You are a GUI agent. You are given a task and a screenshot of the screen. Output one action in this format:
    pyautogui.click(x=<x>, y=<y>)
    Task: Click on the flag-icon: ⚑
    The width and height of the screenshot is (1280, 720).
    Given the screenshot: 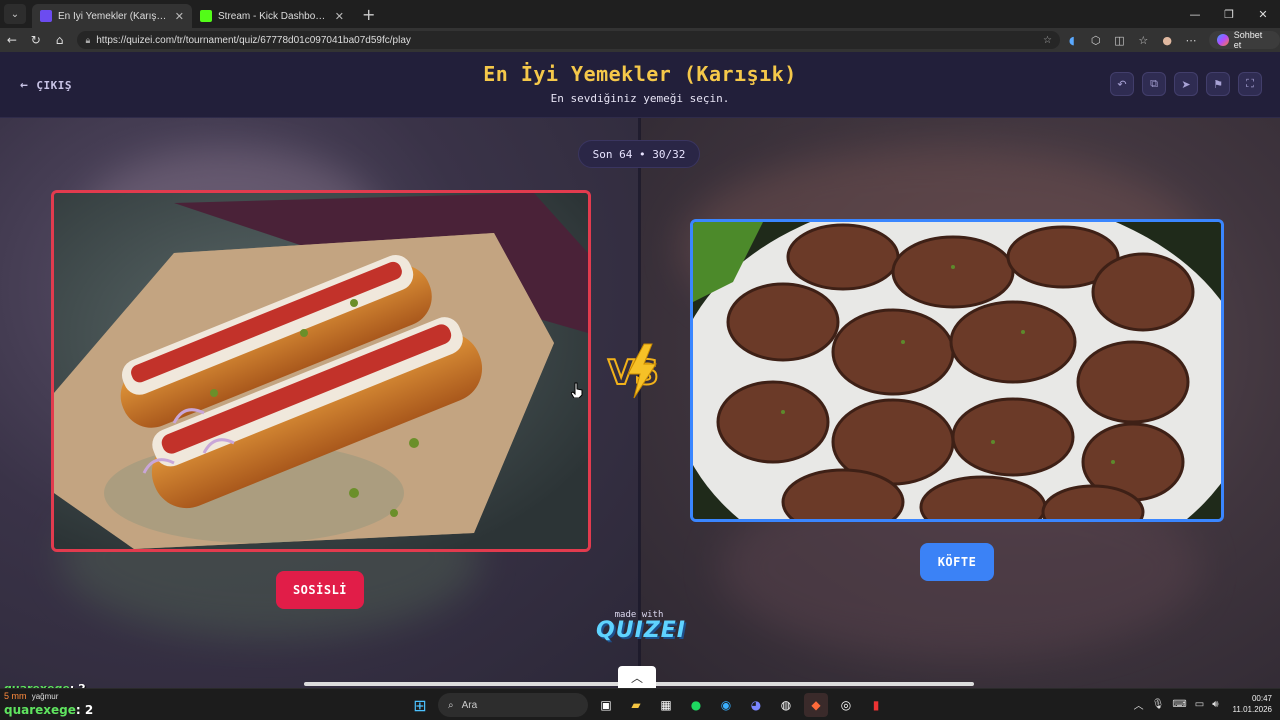 What is the action you would take?
    pyautogui.click(x=1218, y=84)
    